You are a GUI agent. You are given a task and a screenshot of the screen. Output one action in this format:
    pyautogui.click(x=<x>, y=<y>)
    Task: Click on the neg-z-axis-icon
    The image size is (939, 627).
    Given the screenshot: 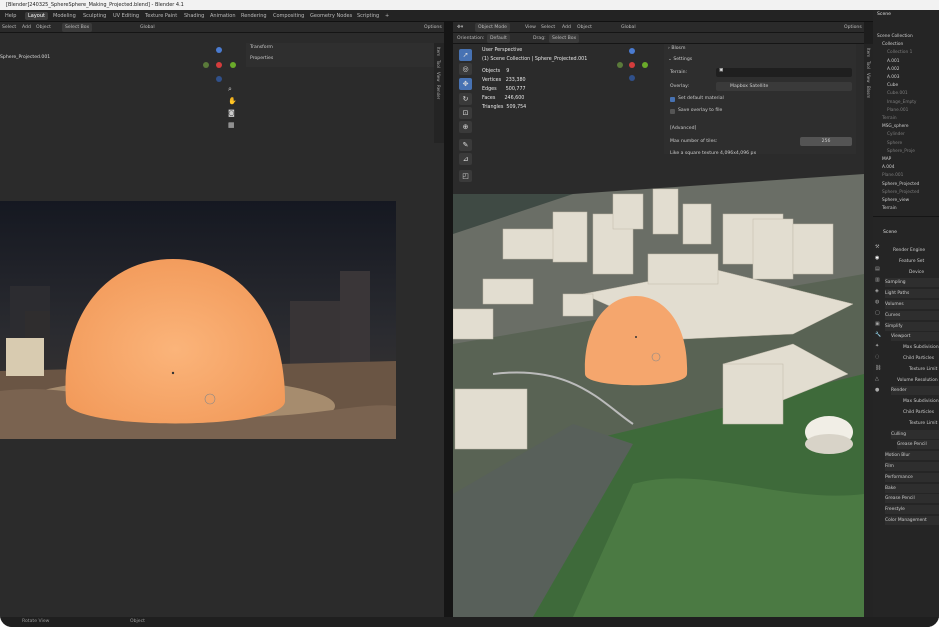 What is the action you would take?
    pyautogui.click(x=632, y=78)
    